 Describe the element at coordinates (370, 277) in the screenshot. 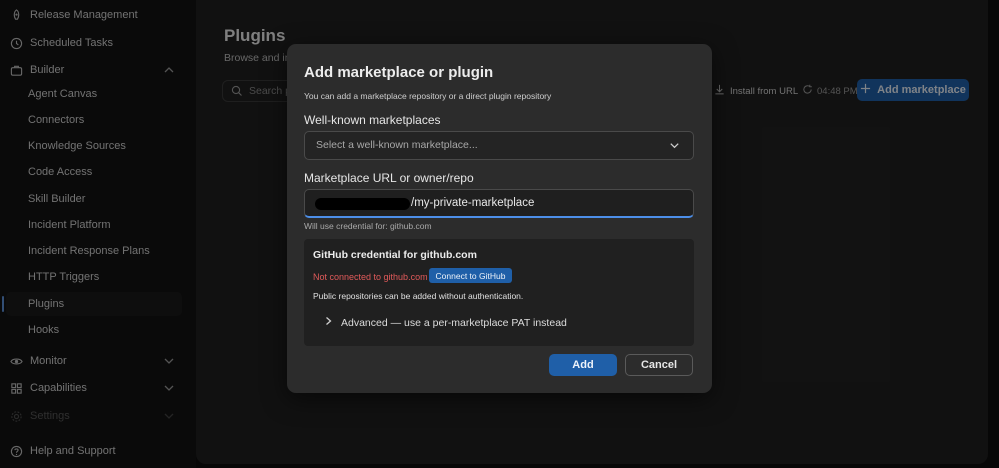

I see `connection-status: Not connected to github.com` at that location.